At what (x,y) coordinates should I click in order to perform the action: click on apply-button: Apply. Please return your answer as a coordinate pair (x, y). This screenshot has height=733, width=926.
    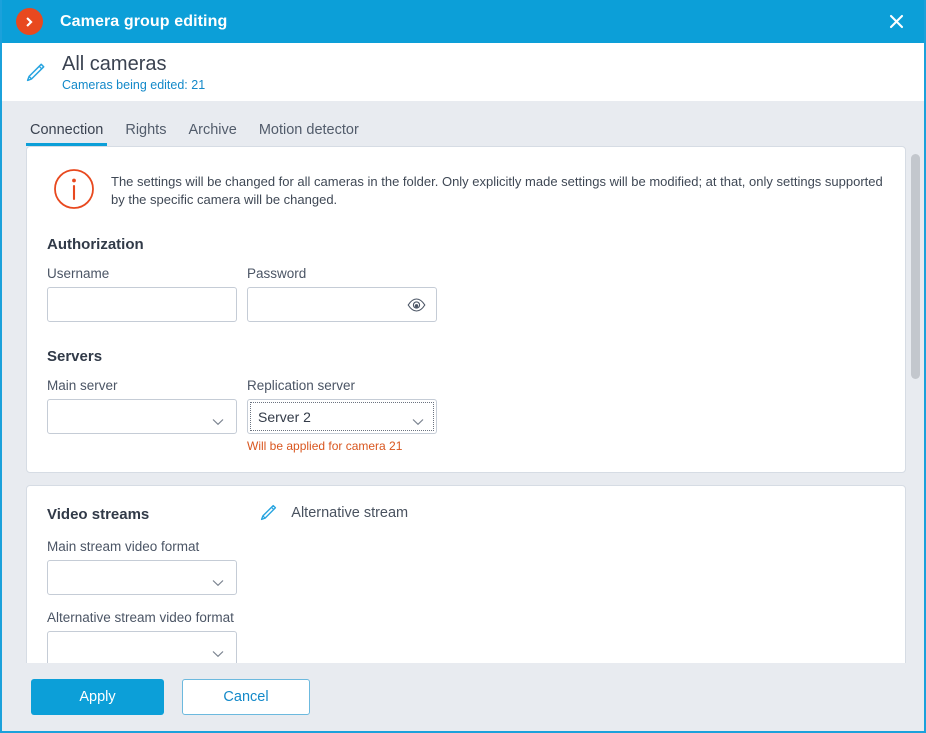
    Looking at the image, I should click on (97, 697).